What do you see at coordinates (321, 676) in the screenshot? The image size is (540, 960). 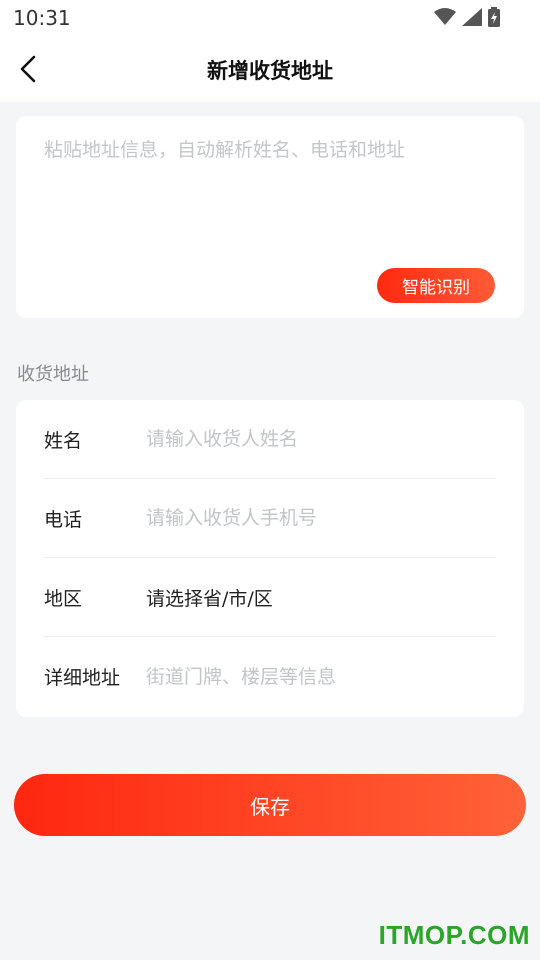 I see `detail-address-input` at bounding box center [321, 676].